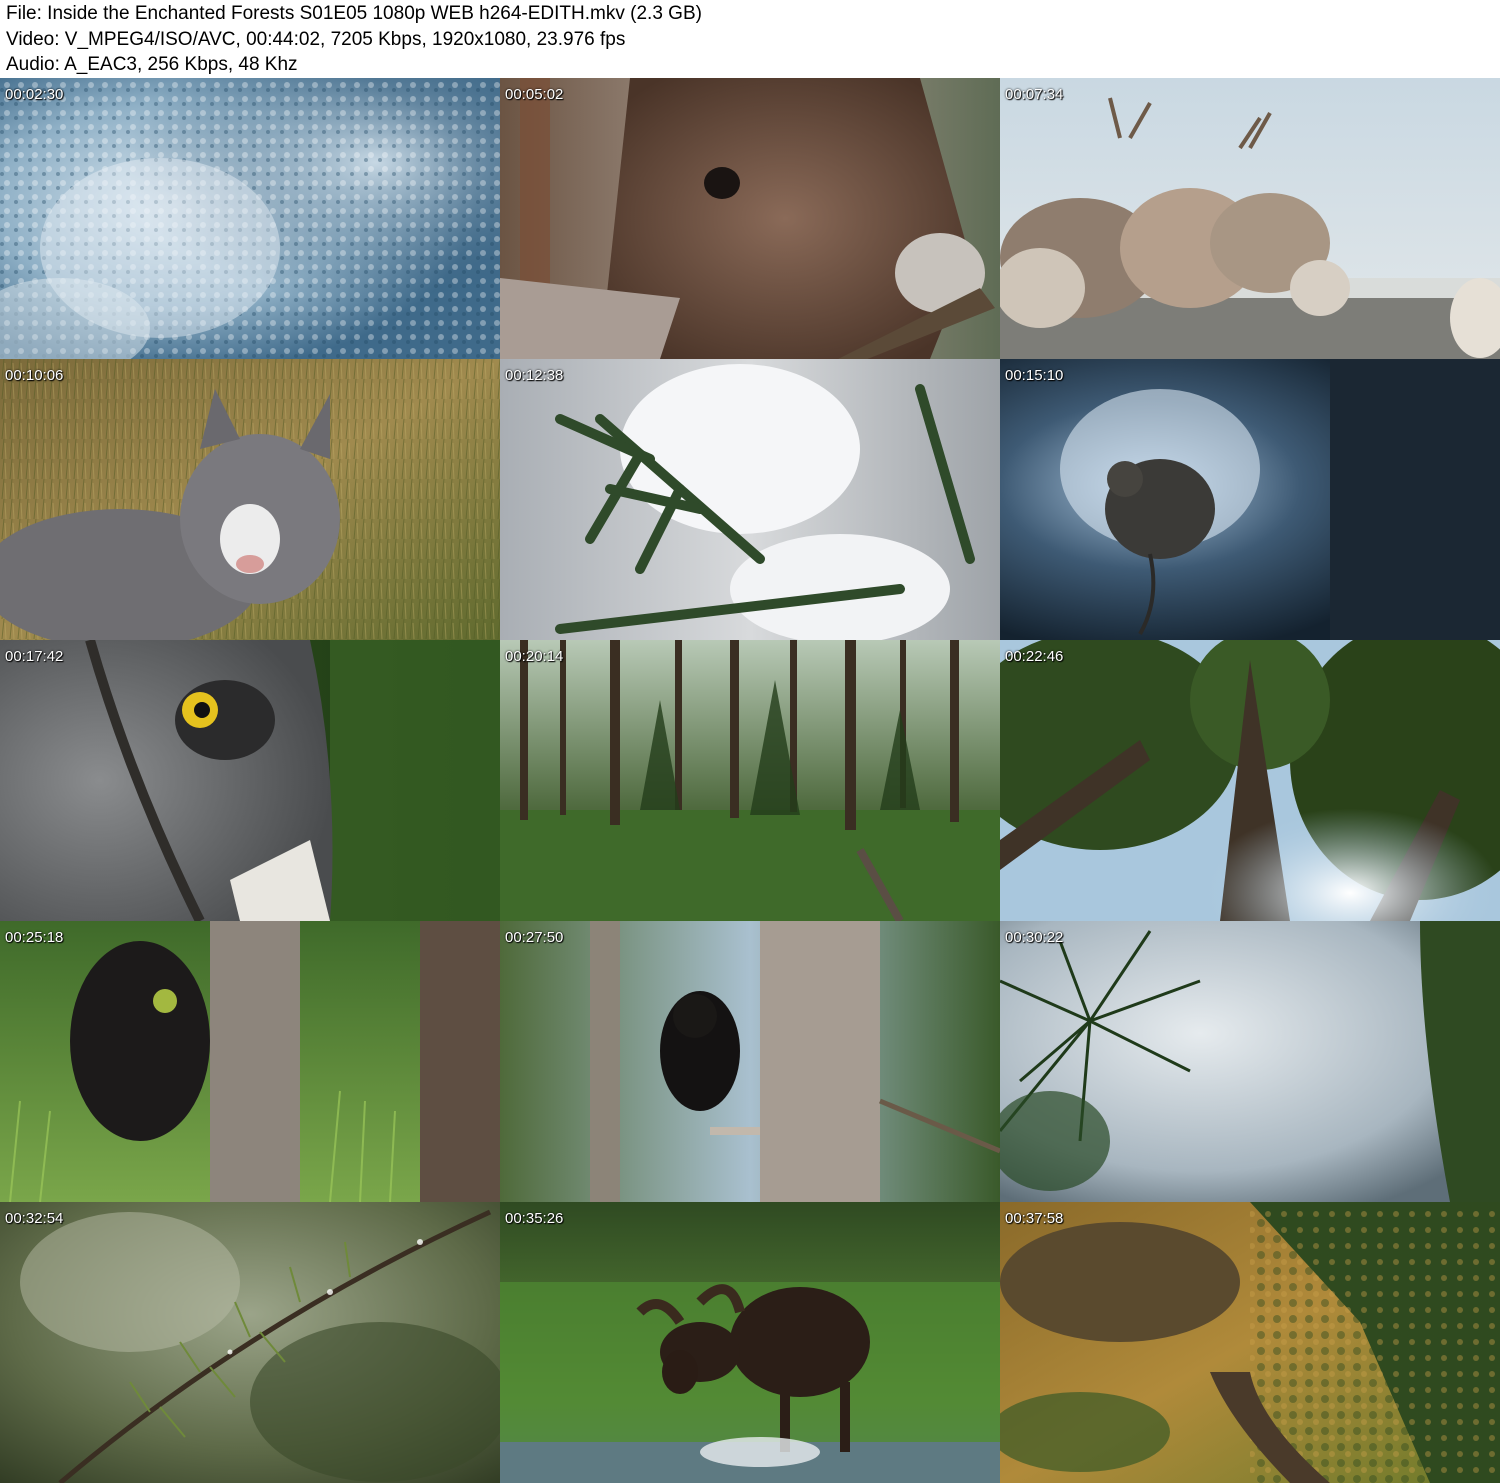  I want to click on scene-tree-canopy, so click(1250, 780).